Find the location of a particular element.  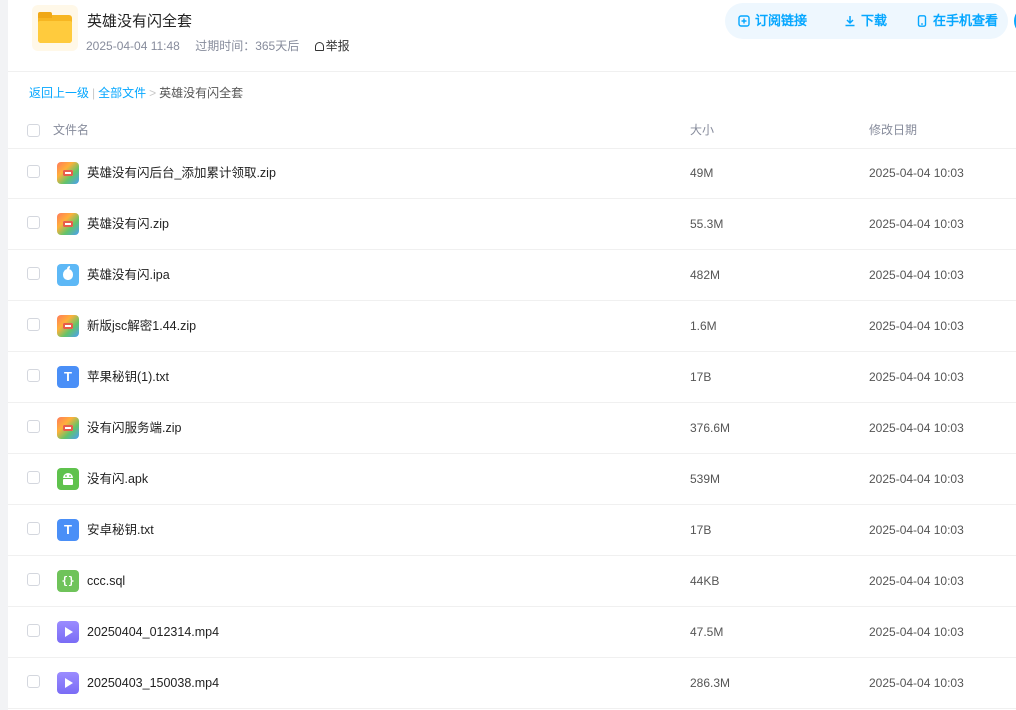

file-row: 20250404_012314.mp4 47.5M 2025-04-04 10:03 is located at coordinates (512, 632).